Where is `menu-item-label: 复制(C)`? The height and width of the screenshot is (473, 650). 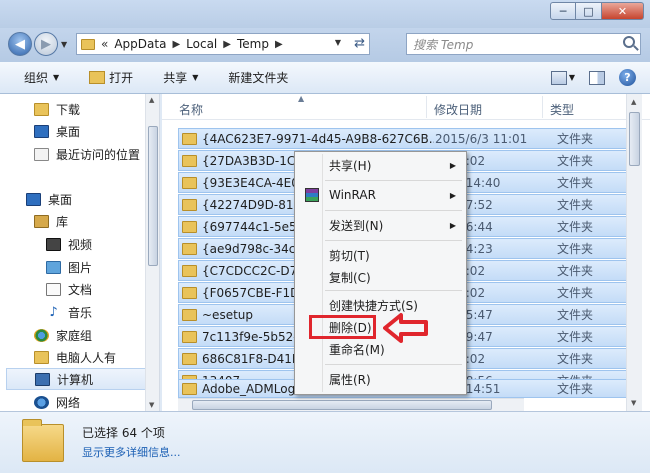
menu-item-label: 复制(C) is located at coordinates (350, 277).